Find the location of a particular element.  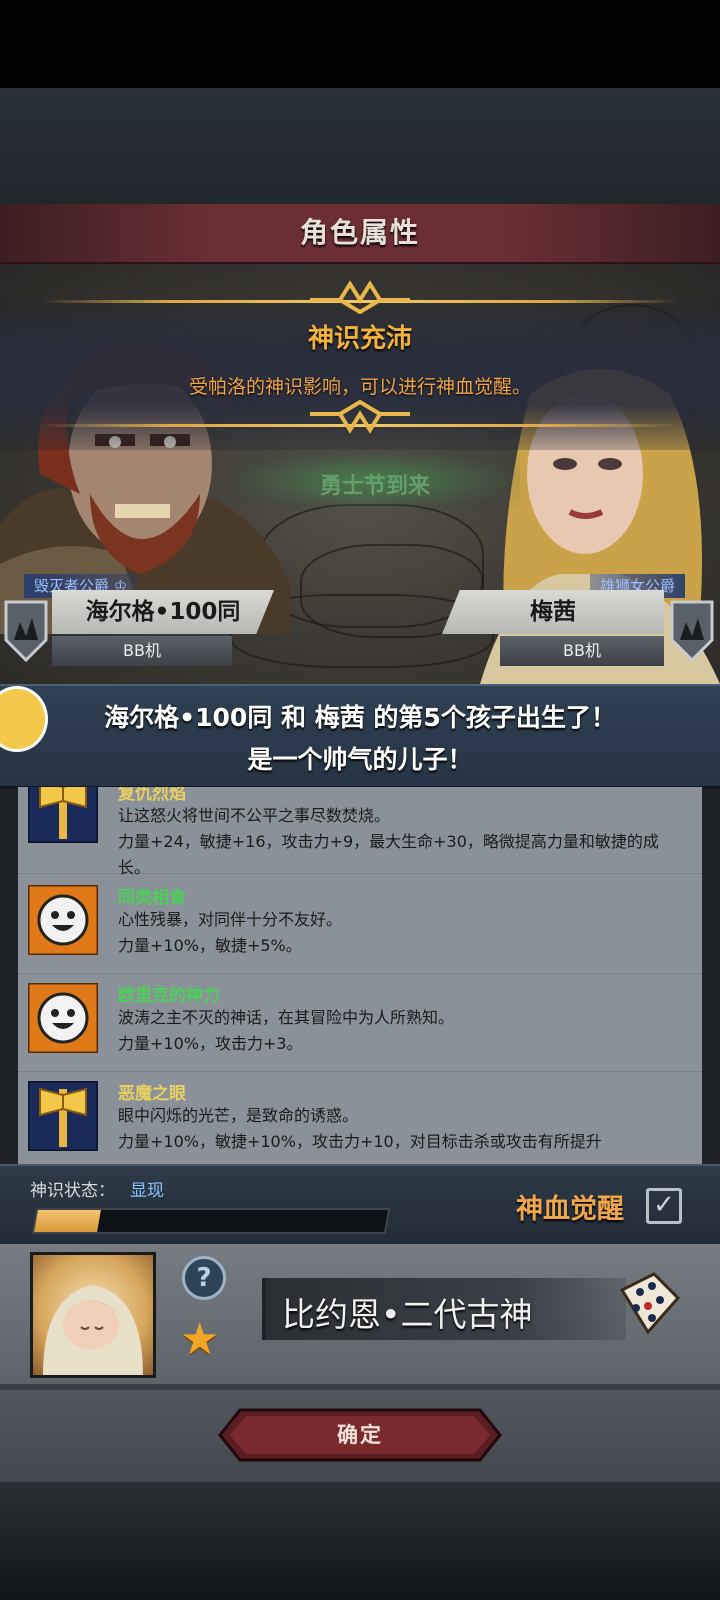

mother-nameplate: 梅茜 is located at coordinates (553, 612).